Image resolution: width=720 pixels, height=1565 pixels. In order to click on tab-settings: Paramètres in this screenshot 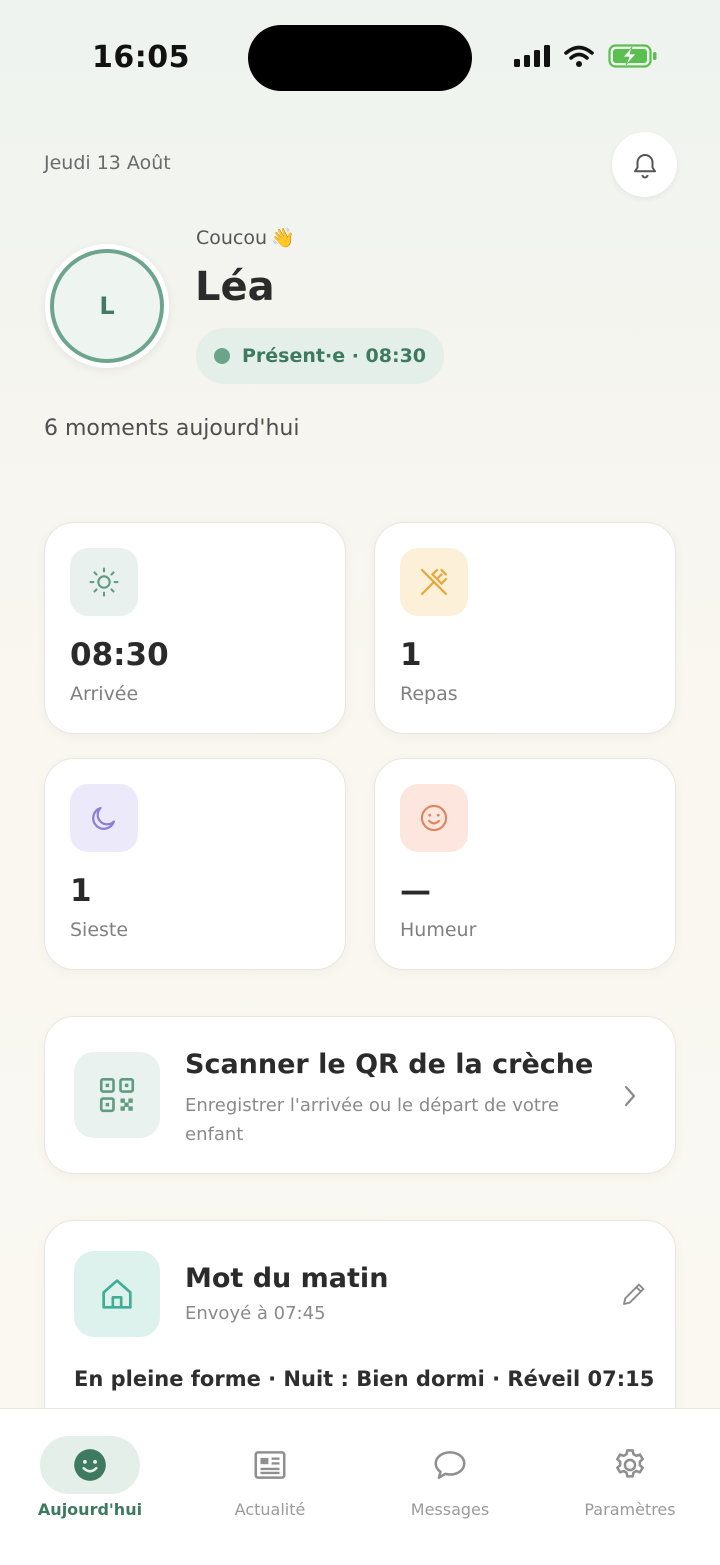, I will do `click(630, 1474)`.